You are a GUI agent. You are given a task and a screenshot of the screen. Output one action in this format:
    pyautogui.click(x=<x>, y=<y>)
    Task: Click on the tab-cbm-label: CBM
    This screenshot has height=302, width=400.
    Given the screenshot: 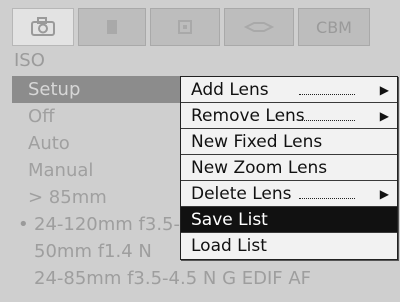 What is the action you would take?
    pyautogui.click(x=334, y=27)
    